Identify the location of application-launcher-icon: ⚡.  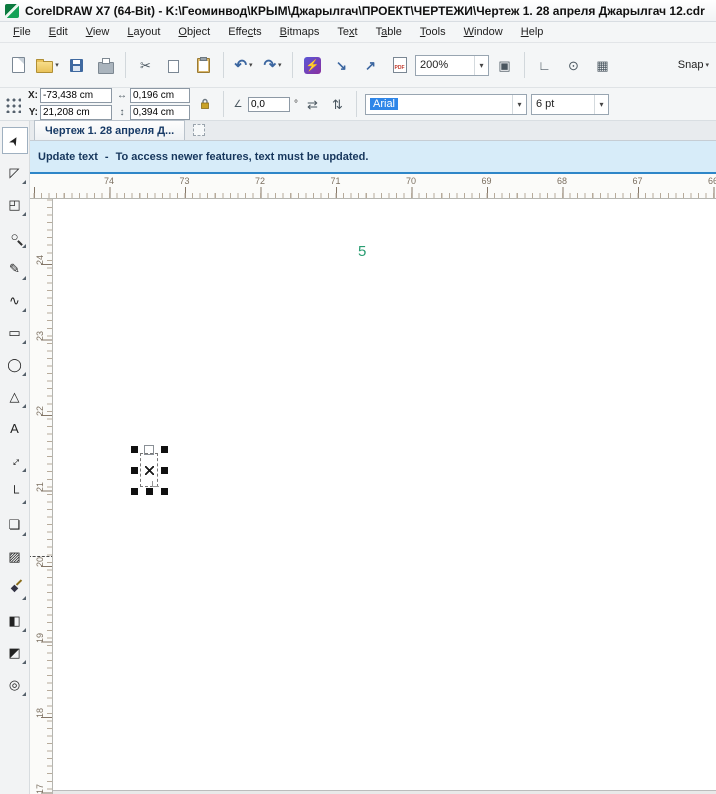
(312, 65).